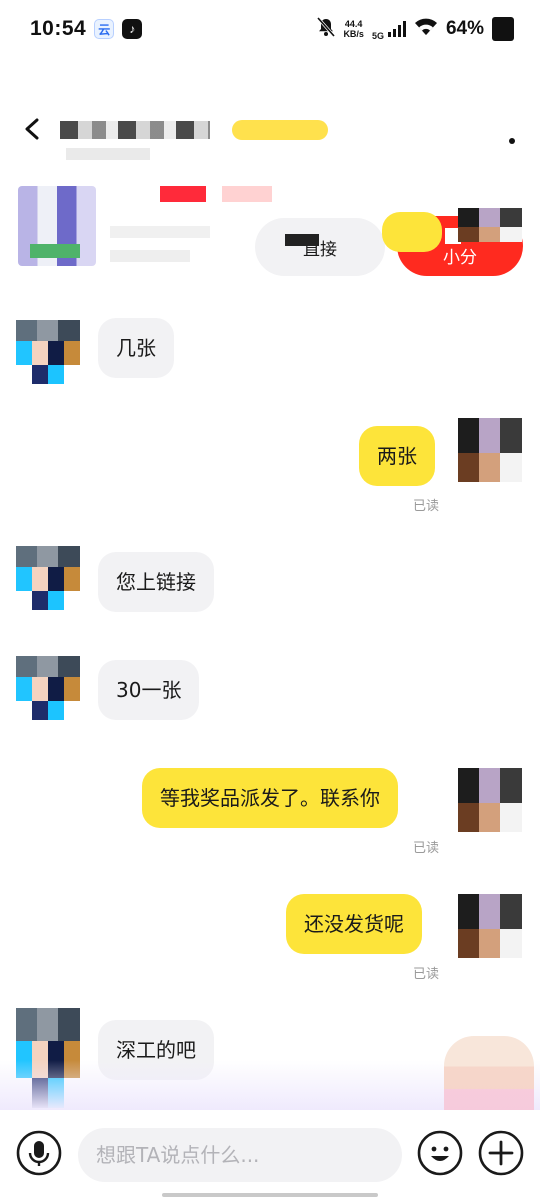  What do you see at coordinates (135, 130) in the screenshot?
I see `contact-name-obscured` at bounding box center [135, 130].